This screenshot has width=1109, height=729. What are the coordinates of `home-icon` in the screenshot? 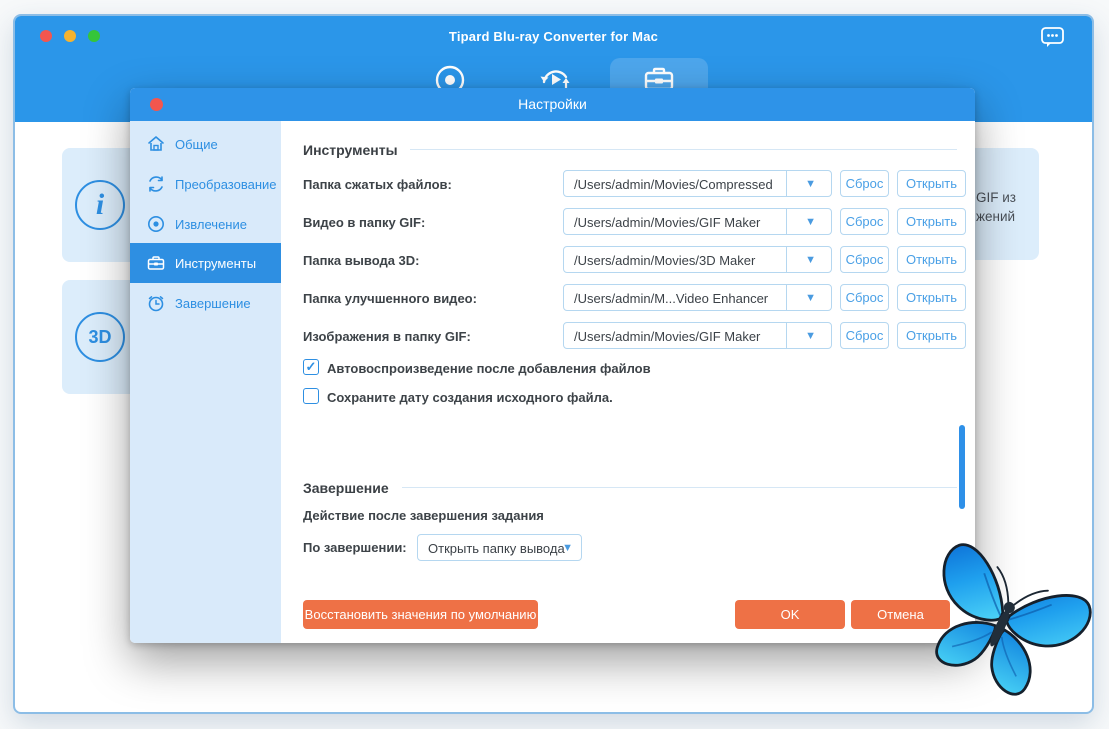 It's located at (156, 143).